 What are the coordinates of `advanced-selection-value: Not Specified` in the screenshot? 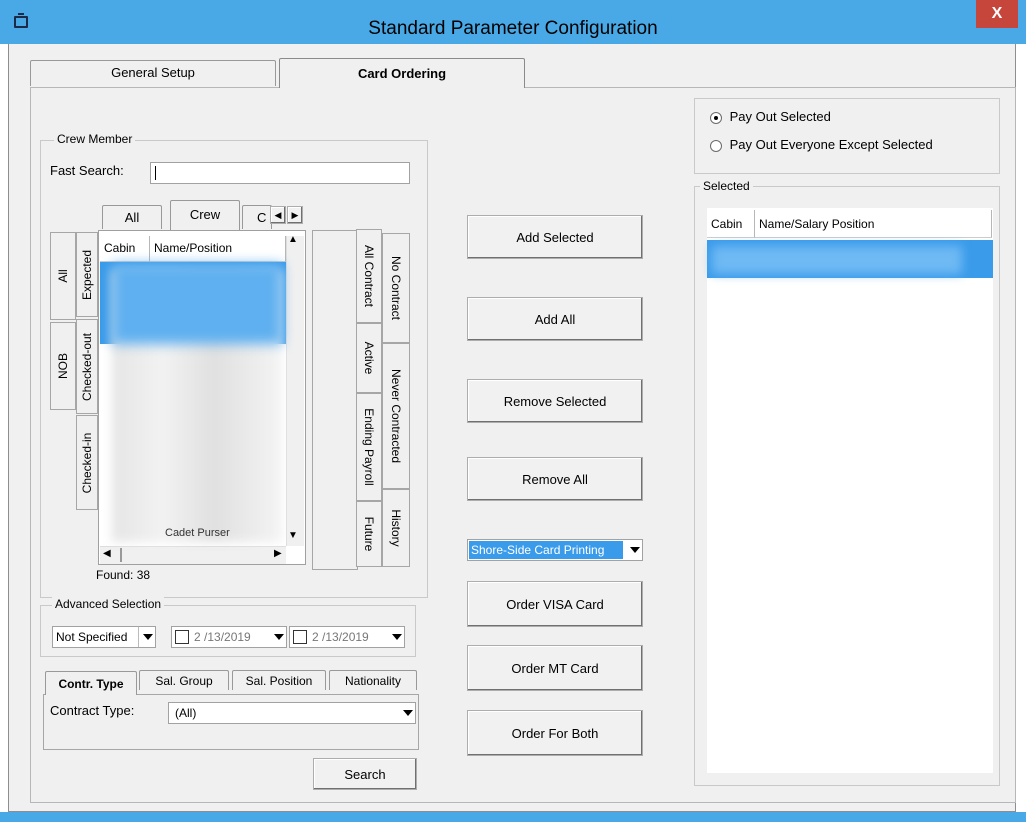 It's located at (92, 637).